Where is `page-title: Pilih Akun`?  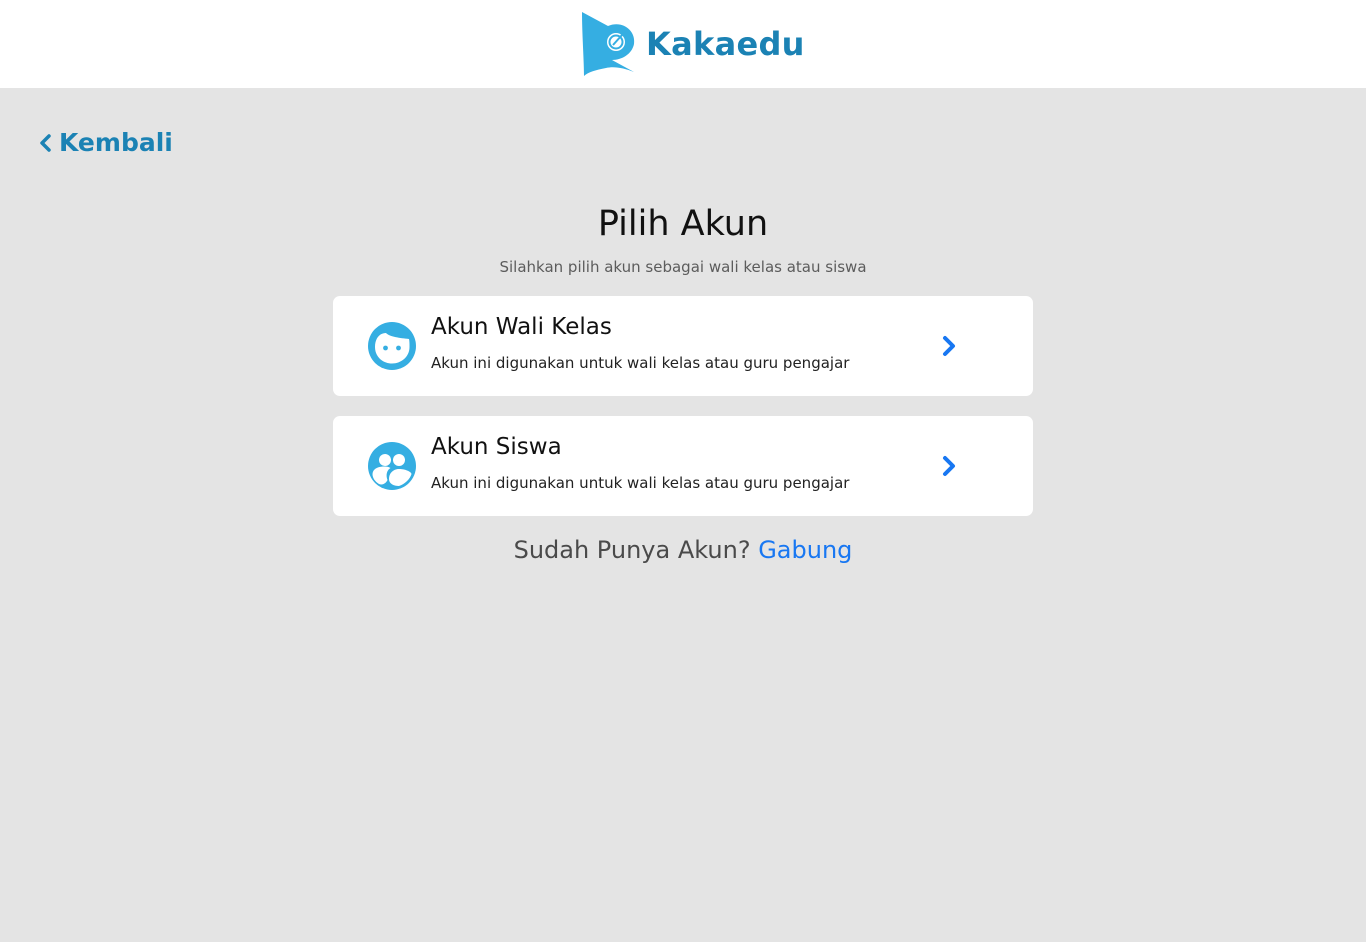 page-title: Pilih Akun is located at coordinates (683, 224).